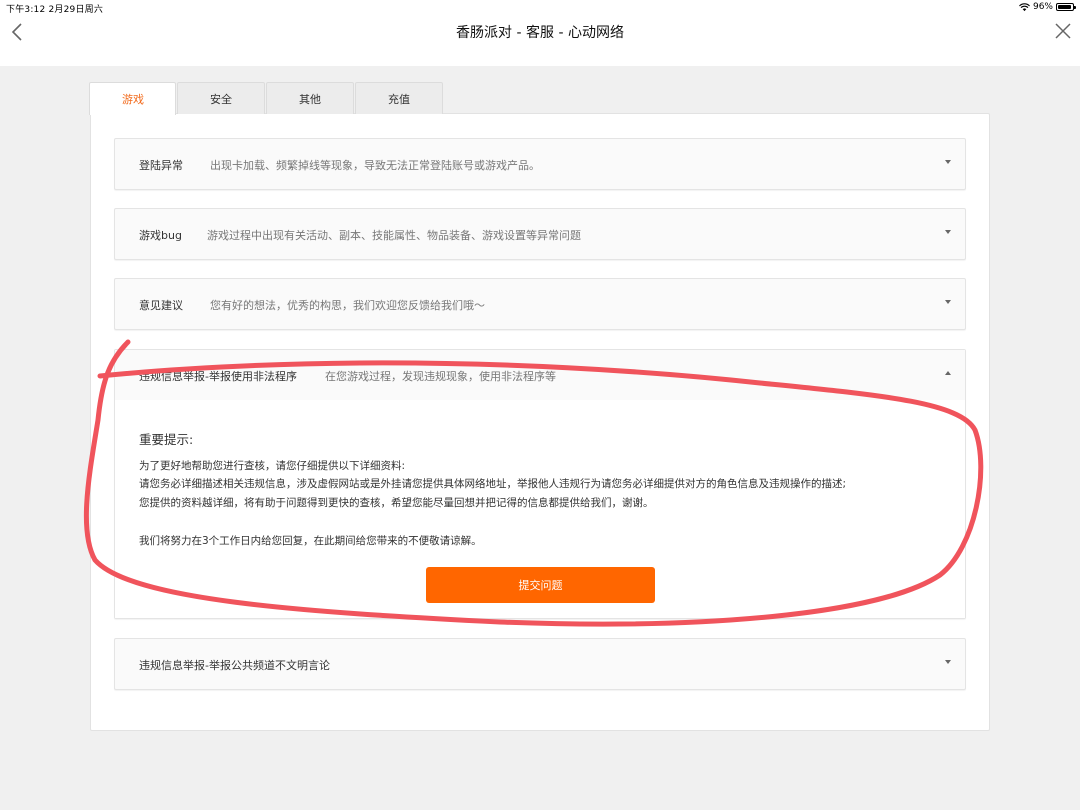 This screenshot has width=1080, height=810. I want to click on status-bar: 下午3:12 2月29日周六 96%, so click(540, 8).